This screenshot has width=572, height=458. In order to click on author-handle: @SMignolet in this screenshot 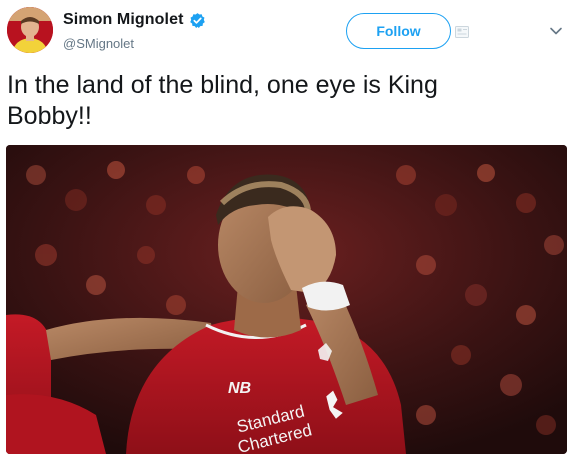, I will do `click(98, 43)`.